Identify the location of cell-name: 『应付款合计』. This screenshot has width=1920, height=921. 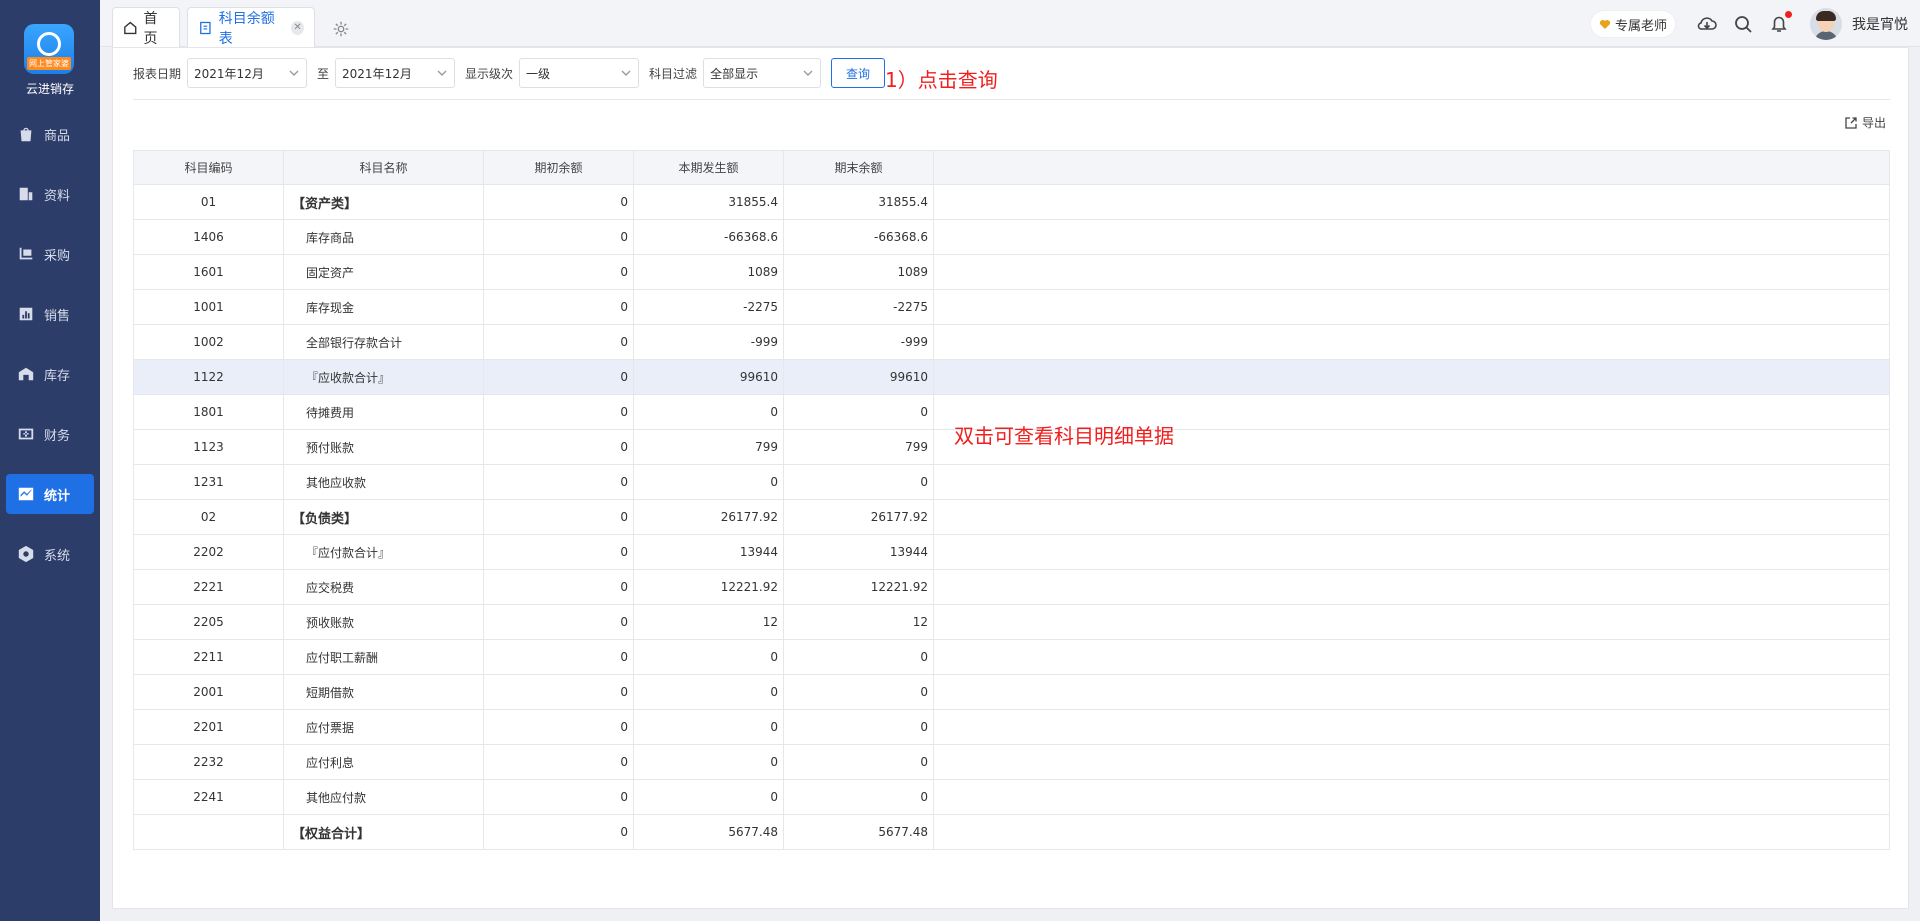
(383, 552).